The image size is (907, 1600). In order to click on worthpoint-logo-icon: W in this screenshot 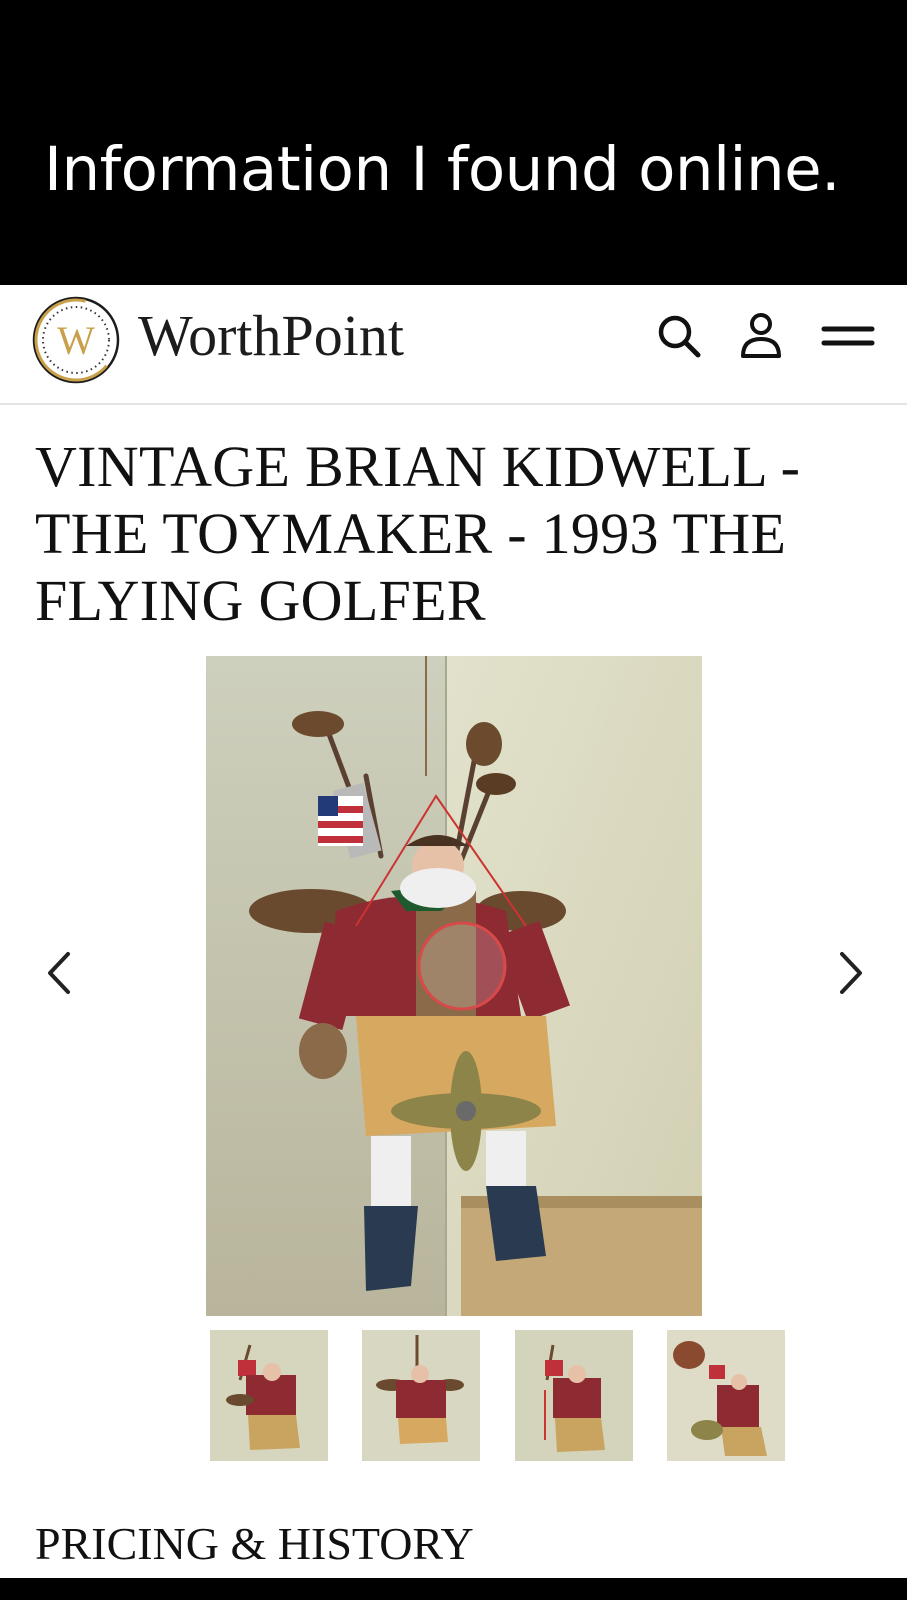, I will do `click(76, 340)`.